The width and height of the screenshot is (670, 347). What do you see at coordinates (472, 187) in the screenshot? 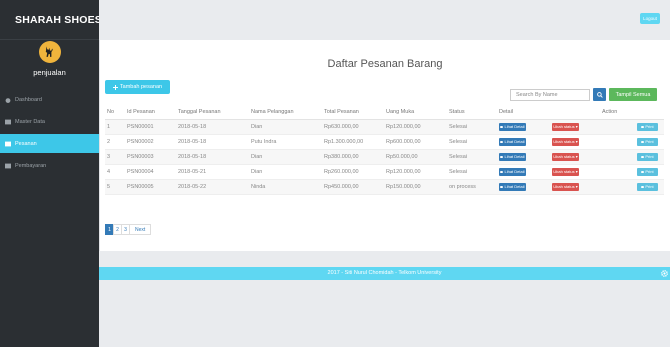
I see `cell-status: on process` at bounding box center [472, 187].